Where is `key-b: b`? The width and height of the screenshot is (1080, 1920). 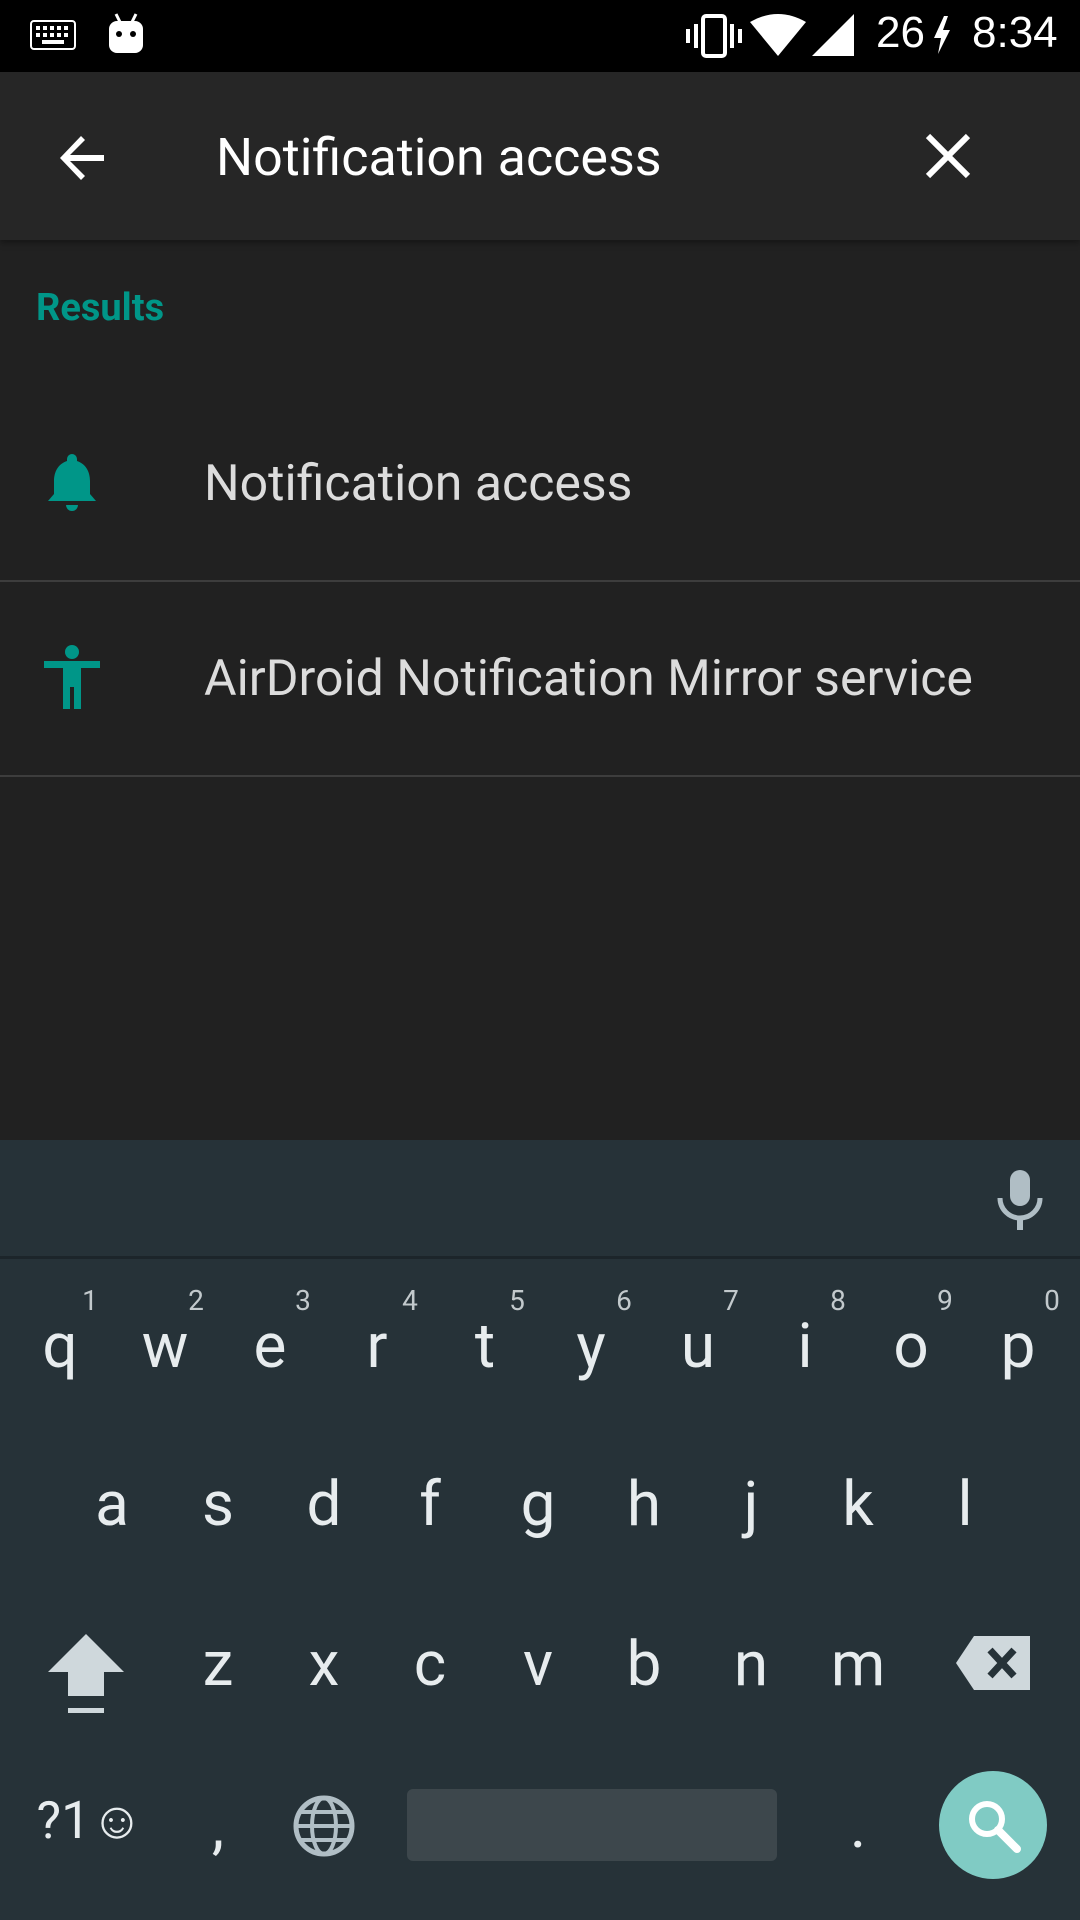 key-b: b is located at coordinates (644, 1664).